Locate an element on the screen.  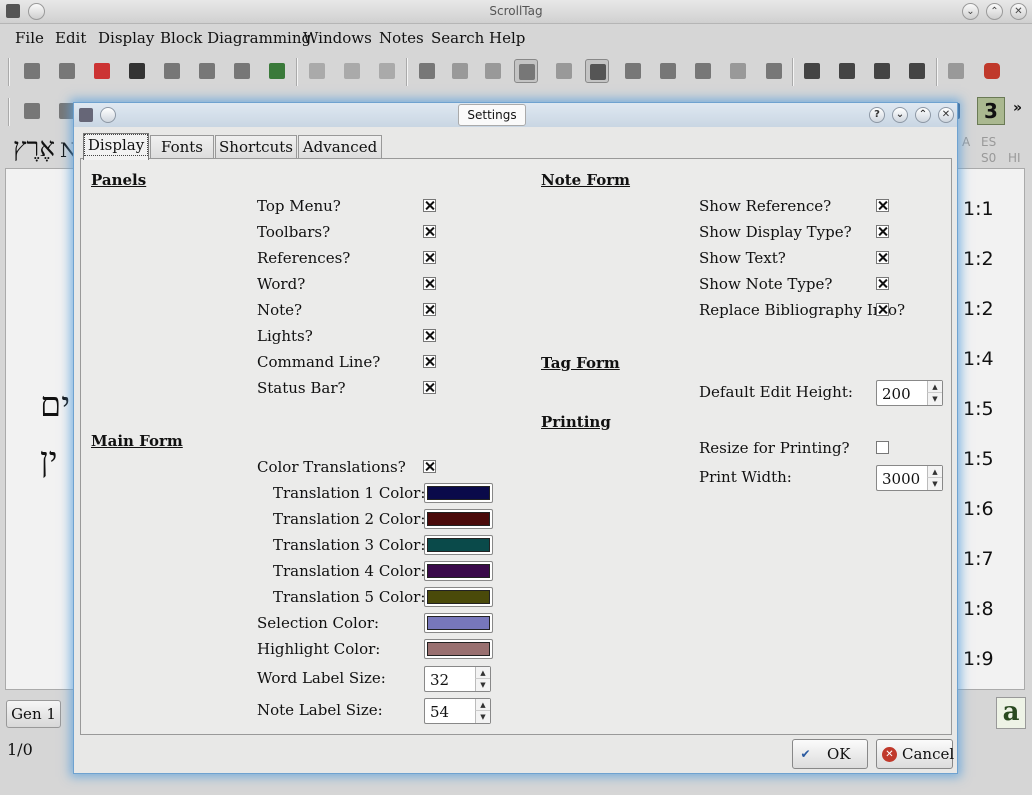
note-checkbox is located at coordinates (429, 309).